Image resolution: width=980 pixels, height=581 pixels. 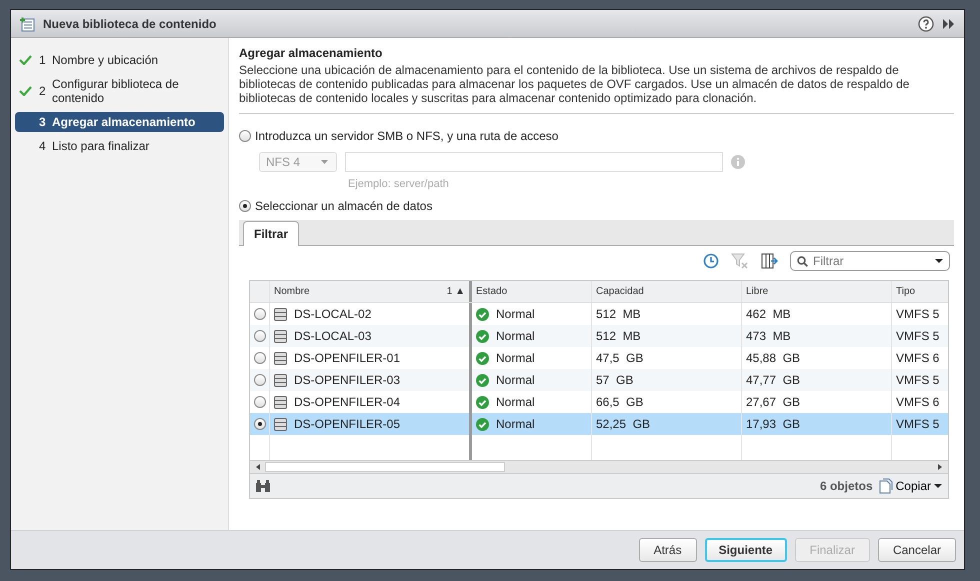 I want to click on column-header: Capacidad, so click(x=667, y=291).